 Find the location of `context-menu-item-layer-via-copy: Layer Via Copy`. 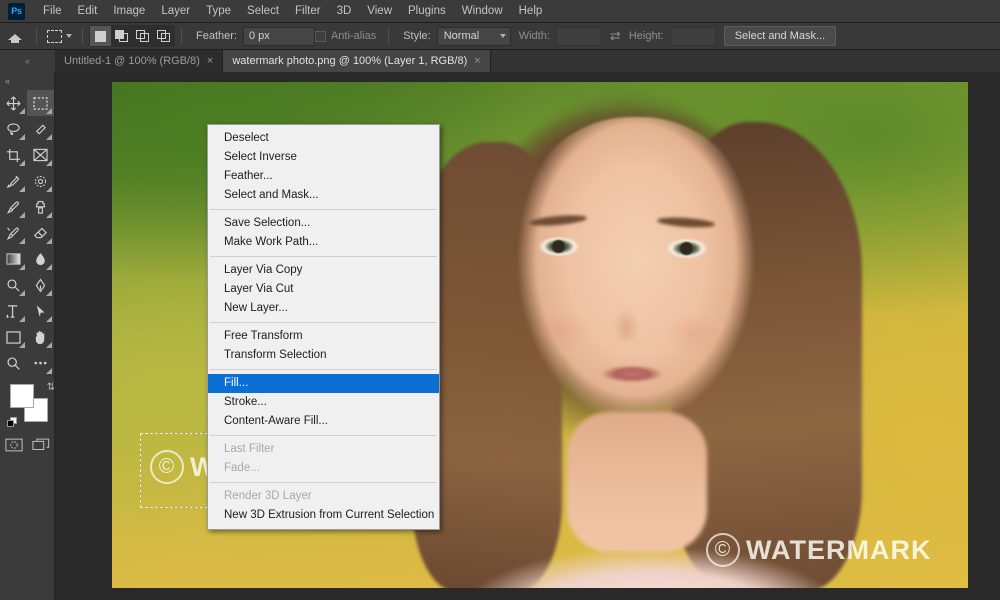

context-menu-item-layer-via-copy: Layer Via Copy is located at coordinates (323, 270).